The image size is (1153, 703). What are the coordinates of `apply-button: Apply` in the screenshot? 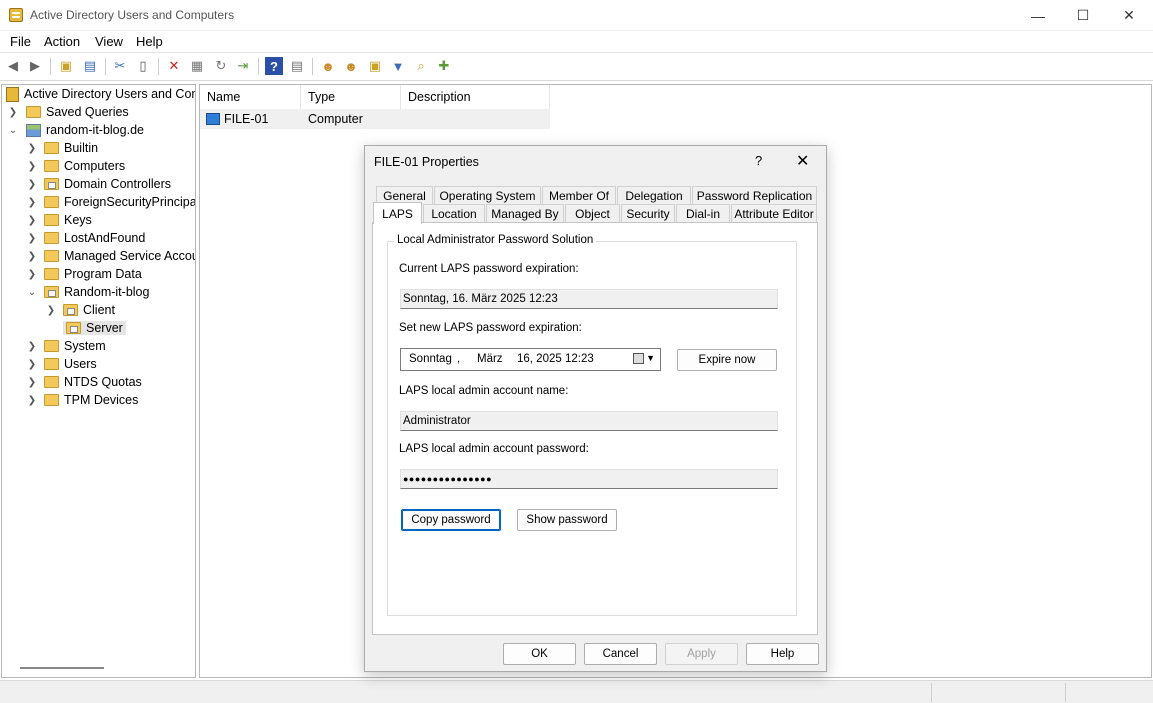 It's located at (701, 654).